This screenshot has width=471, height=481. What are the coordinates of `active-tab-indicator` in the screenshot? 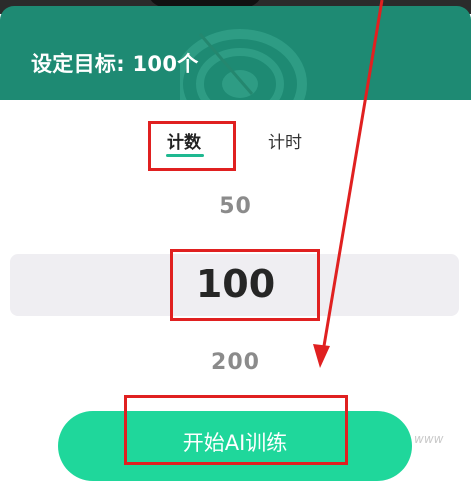 It's located at (185, 155).